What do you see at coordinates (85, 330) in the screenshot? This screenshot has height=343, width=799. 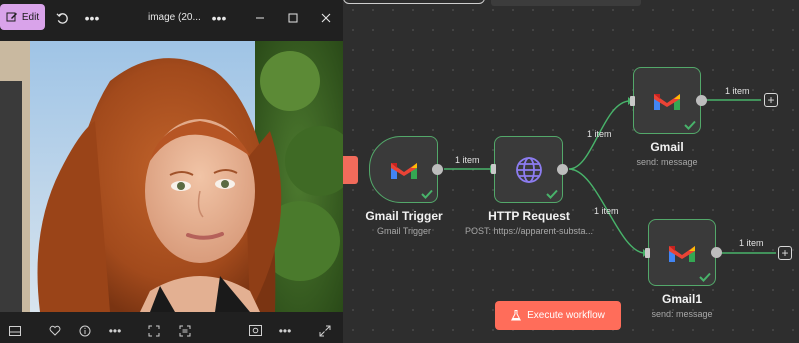 I see `info-icon` at bounding box center [85, 330].